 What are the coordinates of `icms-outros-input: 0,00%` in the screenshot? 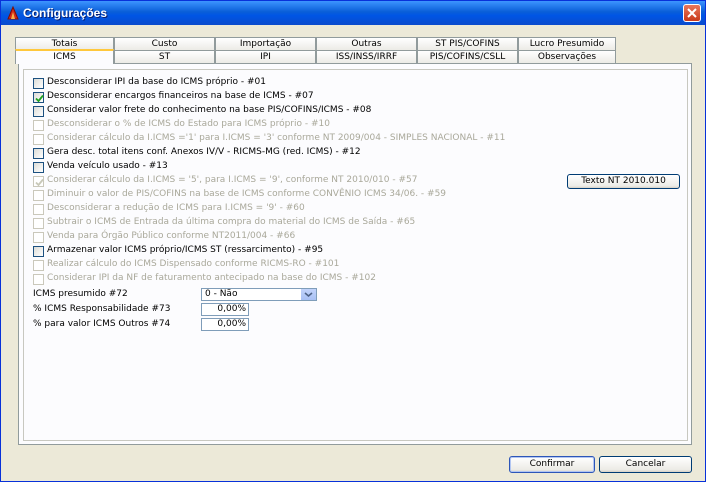 It's located at (225, 324).